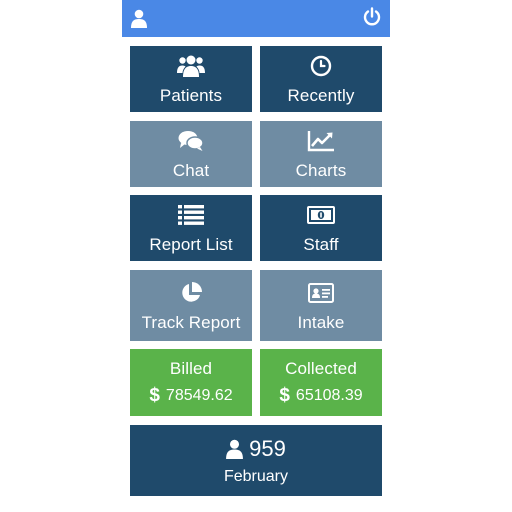  Describe the element at coordinates (321, 293) in the screenshot. I see `id-card-icon` at that location.